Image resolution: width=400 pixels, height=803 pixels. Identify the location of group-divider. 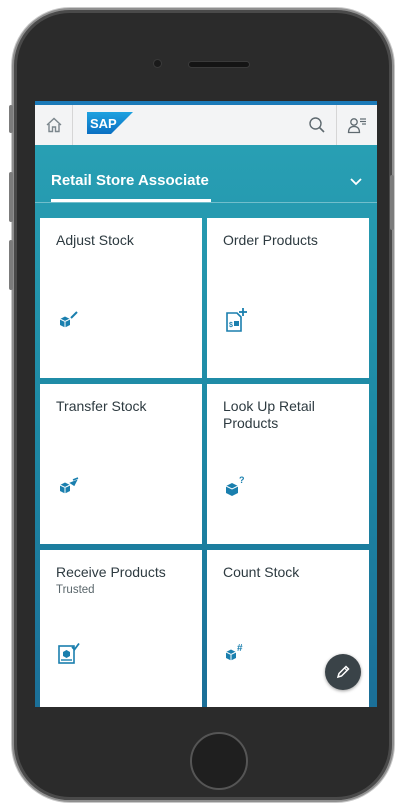
(206, 202).